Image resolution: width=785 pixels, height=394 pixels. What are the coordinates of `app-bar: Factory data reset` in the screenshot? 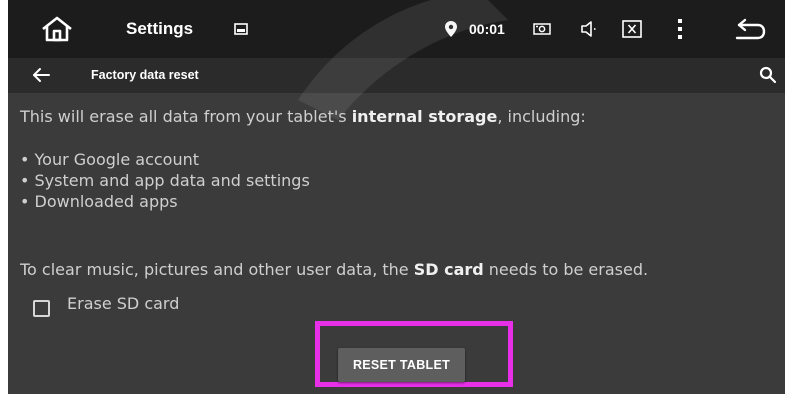 It's located at (396, 75).